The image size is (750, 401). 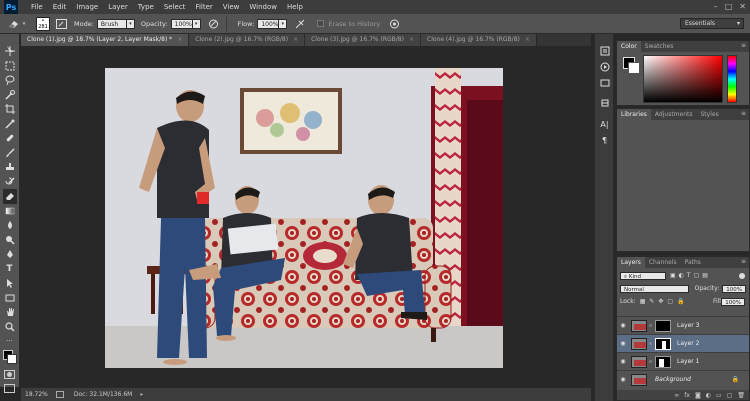 I want to click on close-button: ✕, so click(x=742, y=6).